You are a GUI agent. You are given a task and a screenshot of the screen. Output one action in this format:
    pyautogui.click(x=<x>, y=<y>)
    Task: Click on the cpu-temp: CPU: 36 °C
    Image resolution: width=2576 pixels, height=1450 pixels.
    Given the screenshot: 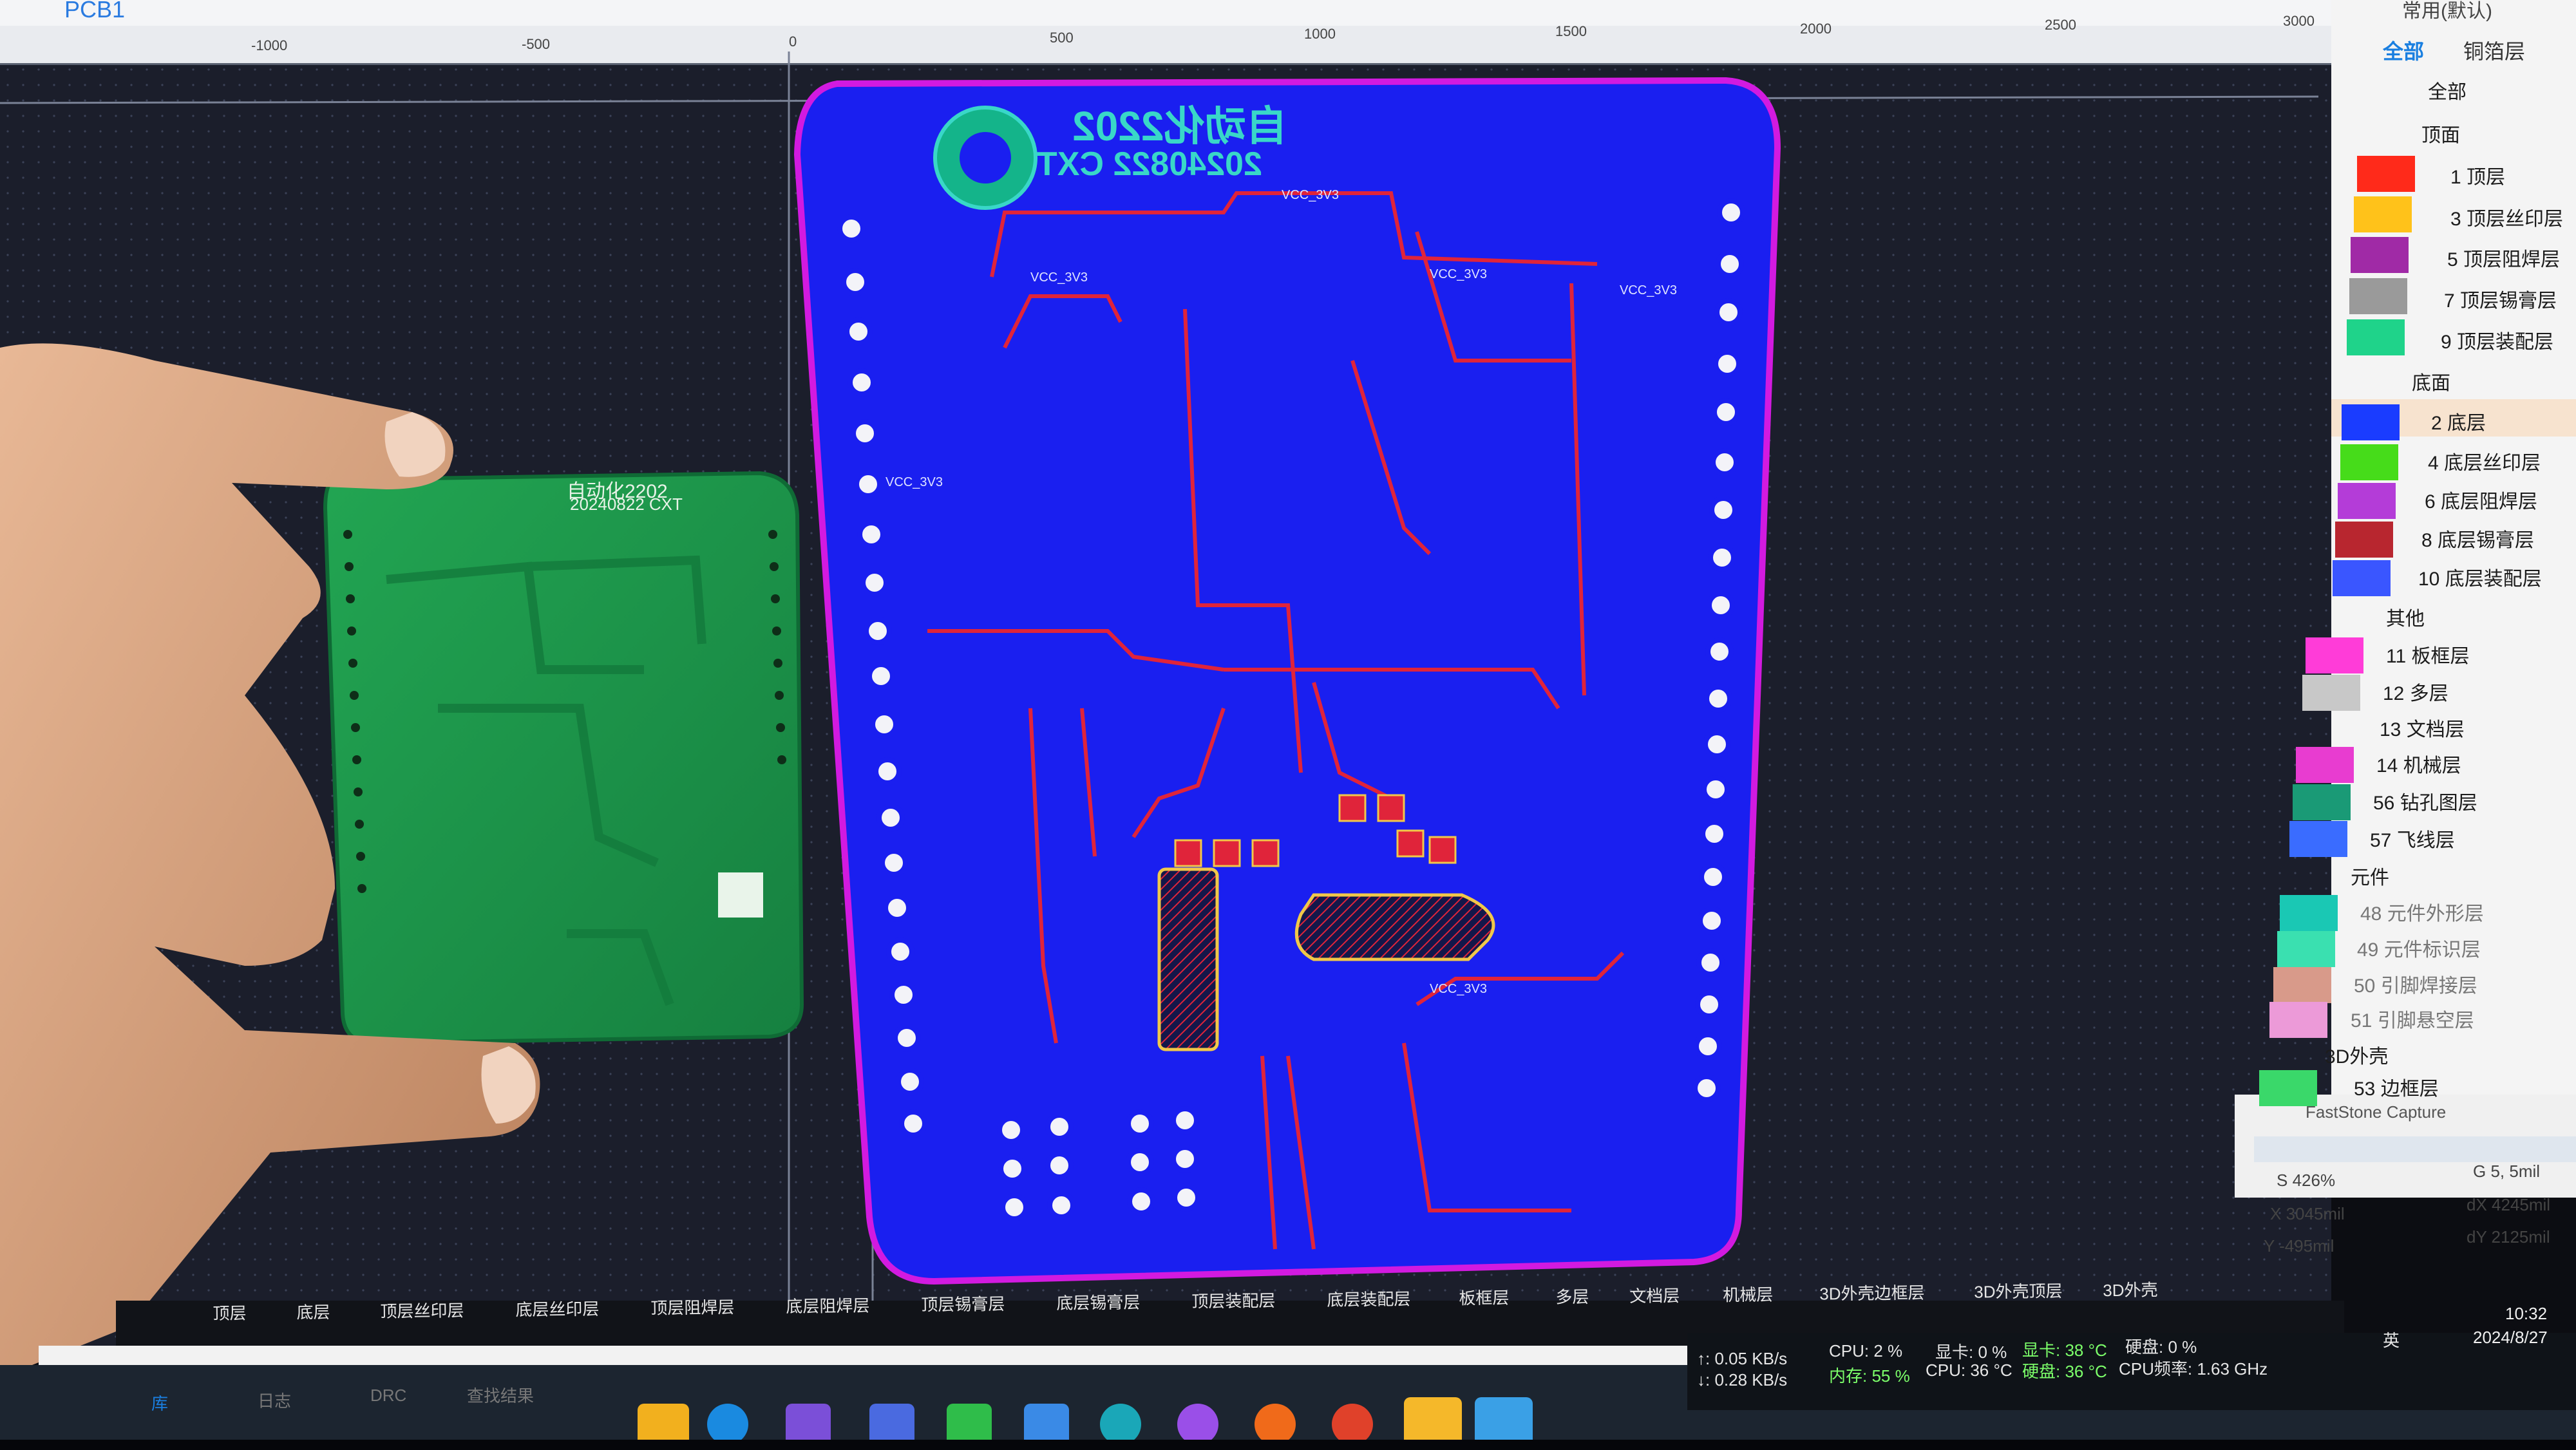 What is the action you would take?
    pyautogui.click(x=1969, y=1371)
    